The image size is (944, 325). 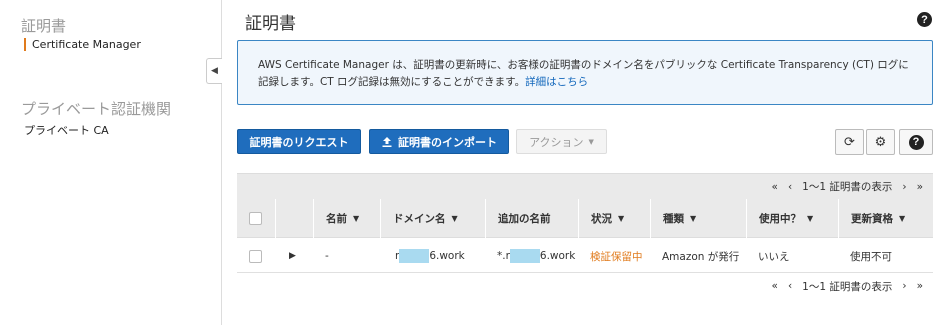 I want to click on table-header: 名前 ▼ ドメイン名 ▼ 追加の名前 状況 ▼ 種類 ▼ 使用中？ ▼ 更新資格 ▼, so click(x=585, y=218).